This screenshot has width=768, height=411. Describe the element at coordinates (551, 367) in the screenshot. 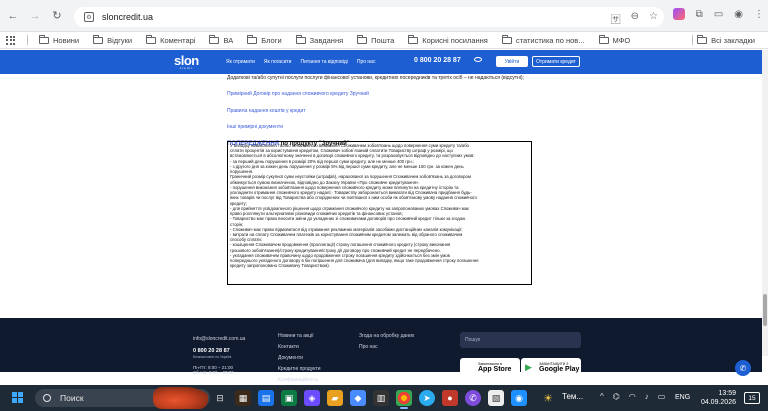

I see `google-play-button: ▶ ЗАВАНТАЖИТИ З Google Play` at that location.